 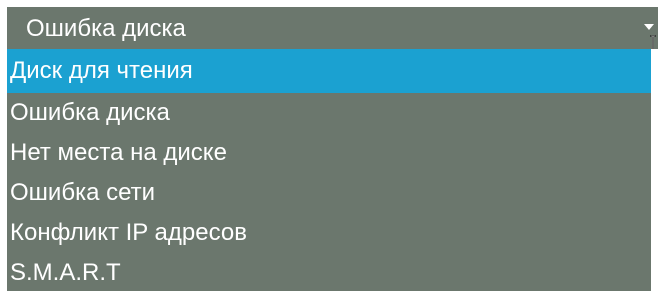 What do you see at coordinates (329, 273) in the screenshot?
I see `option-smart: S.M.A.R.T` at bounding box center [329, 273].